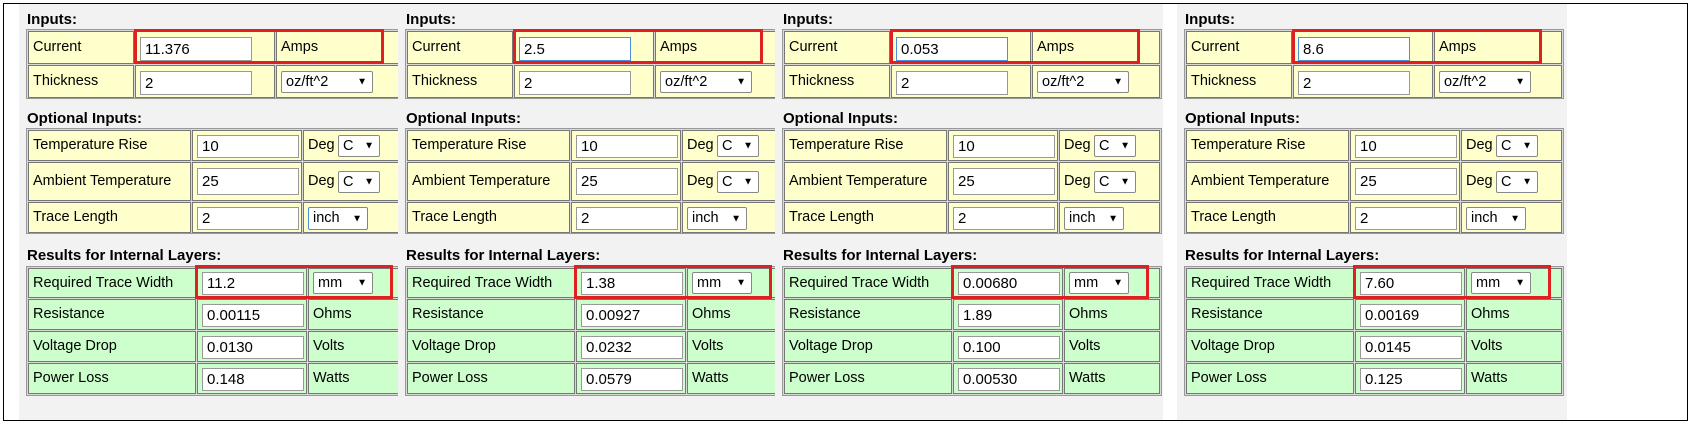 This screenshot has width=1693, height=426. I want to click on current-input-cell, so click(1363, 47).